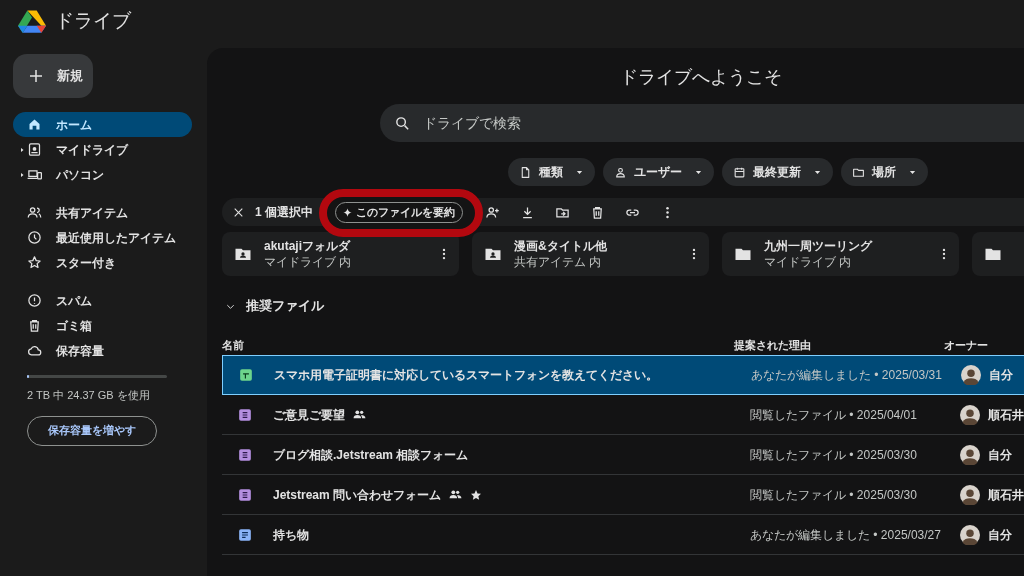 The image size is (1024, 576). I want to click on nav-item: スター付き, so click(102, 262).